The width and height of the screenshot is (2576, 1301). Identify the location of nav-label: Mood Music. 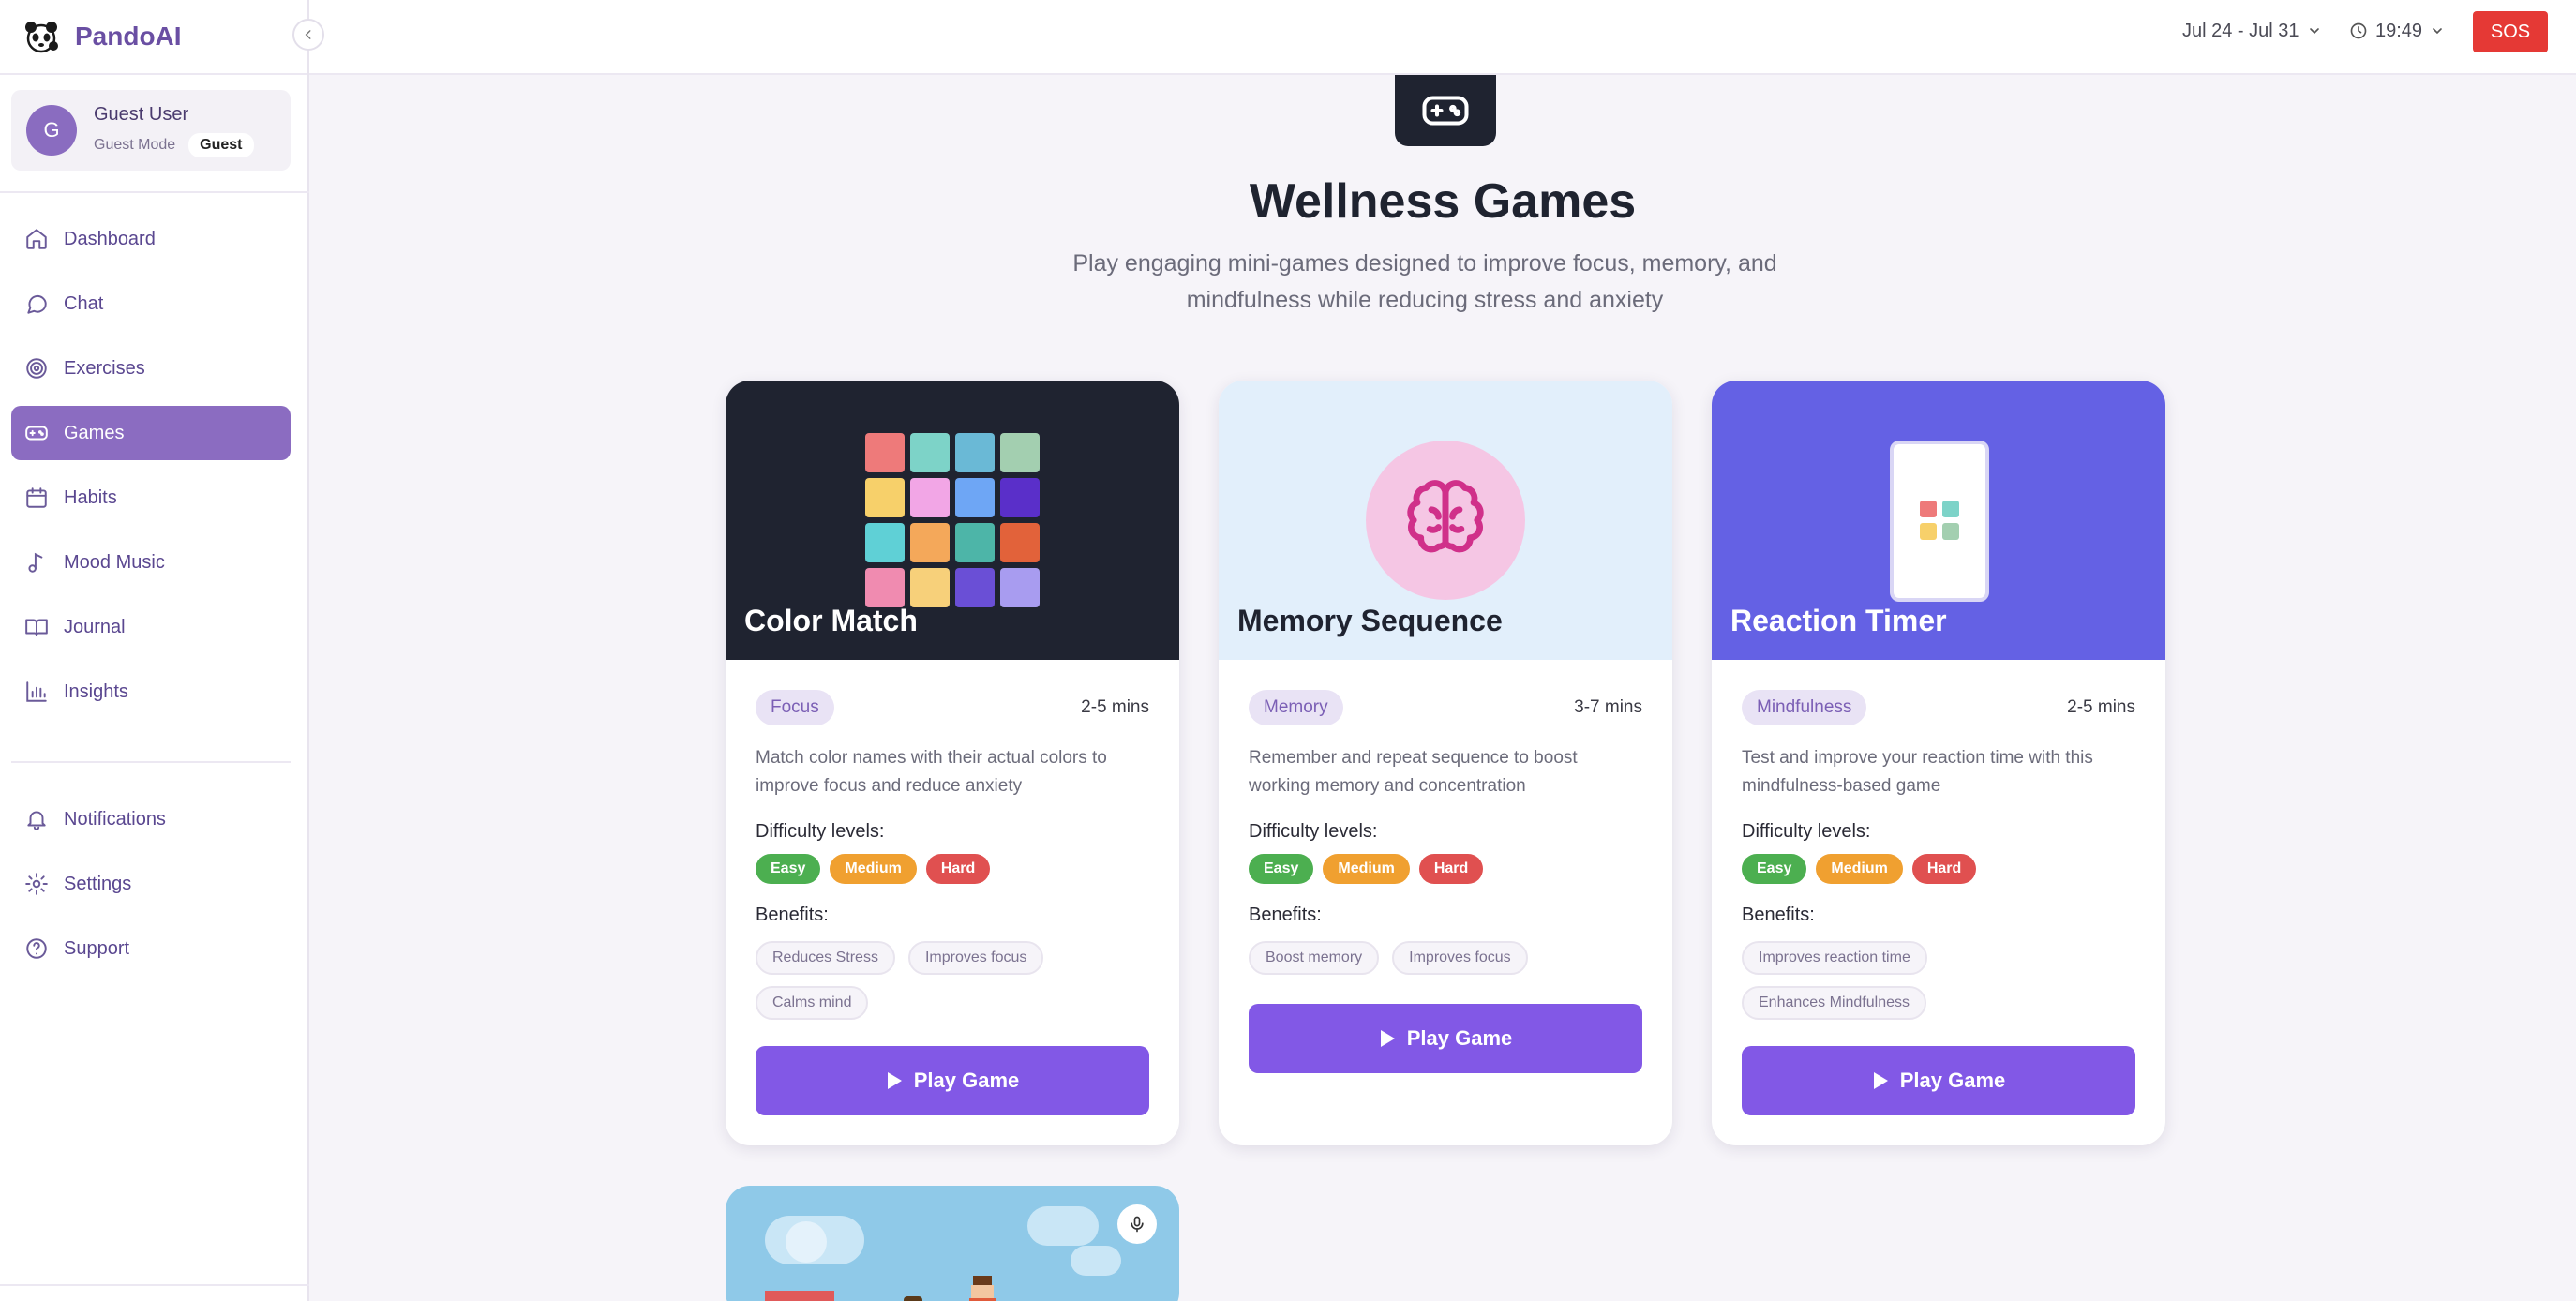
(115, 562).